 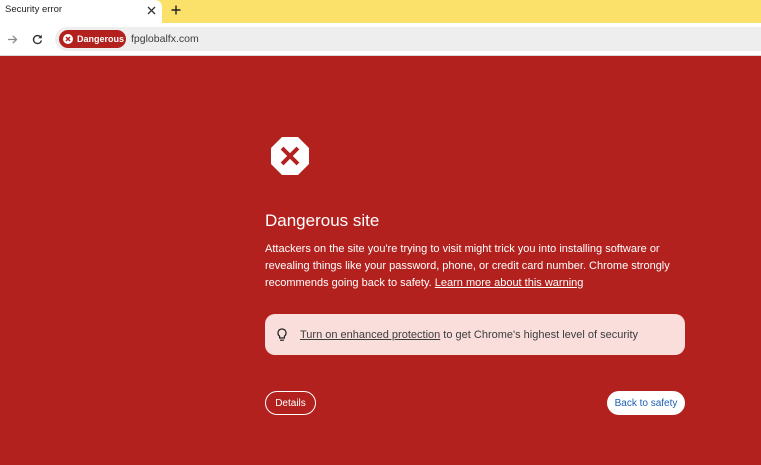 I want to click on toolbar: Dangerous fpglobalfx.com, so click(x=380, y=39).